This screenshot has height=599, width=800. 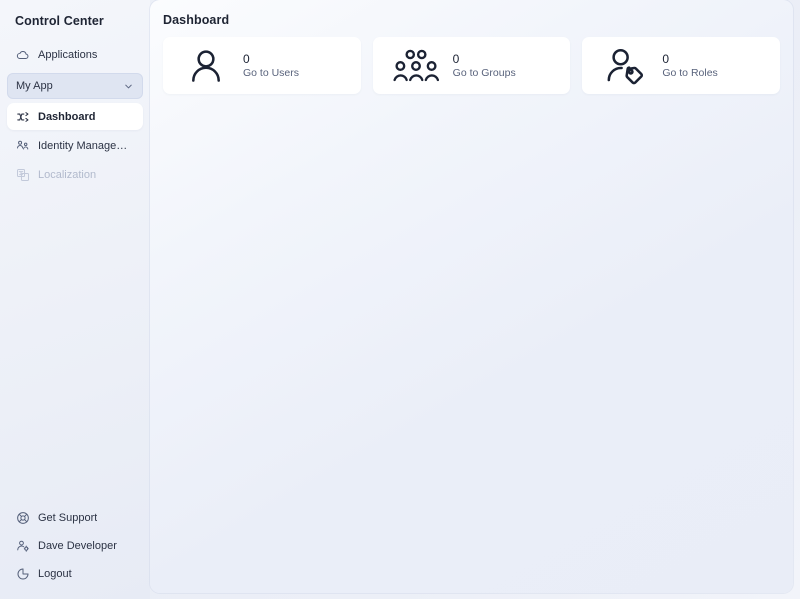 I want to click on sidebar-item-label: Identity Management, so click(x=86, y=145).